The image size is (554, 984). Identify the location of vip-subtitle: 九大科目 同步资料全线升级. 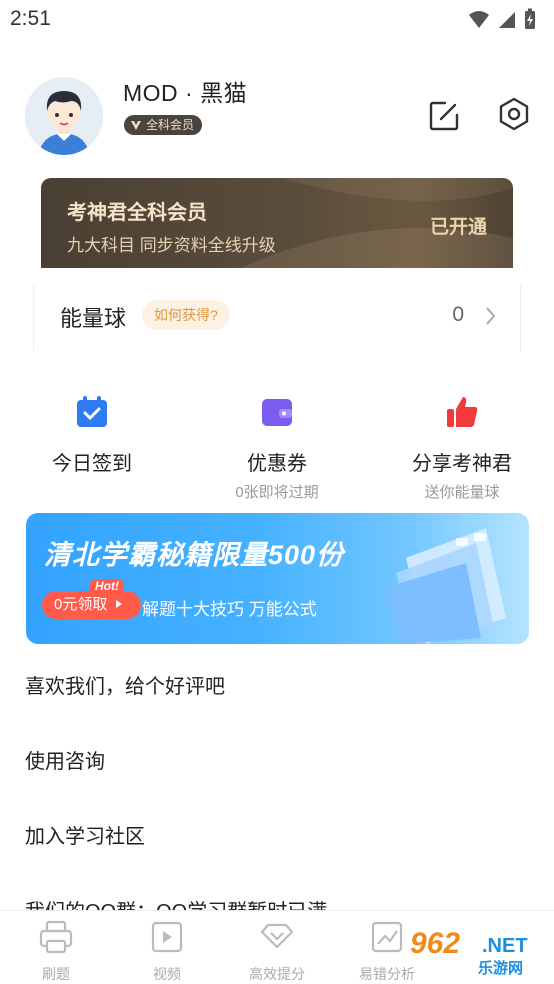
(171, 245).